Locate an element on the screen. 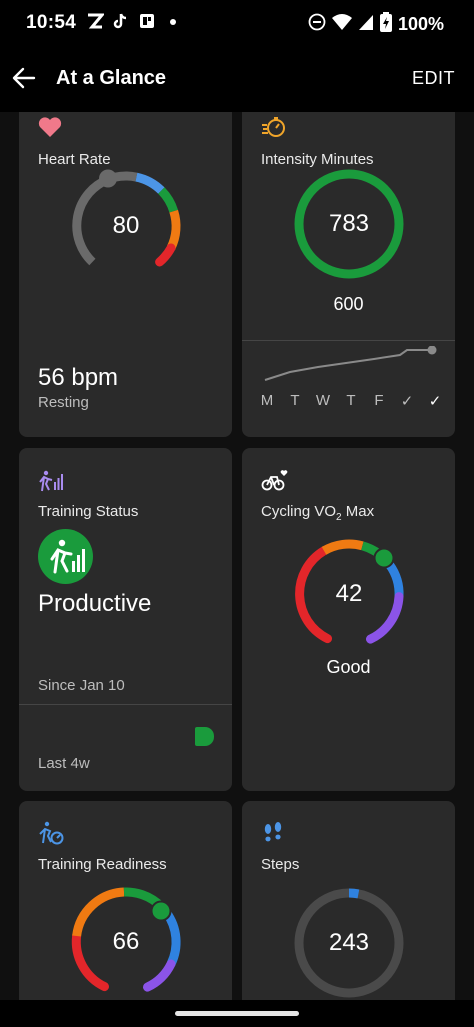 The width and height of the screenshot is (474, 1027). tiktok-icon is located at coordinates (121, 21).